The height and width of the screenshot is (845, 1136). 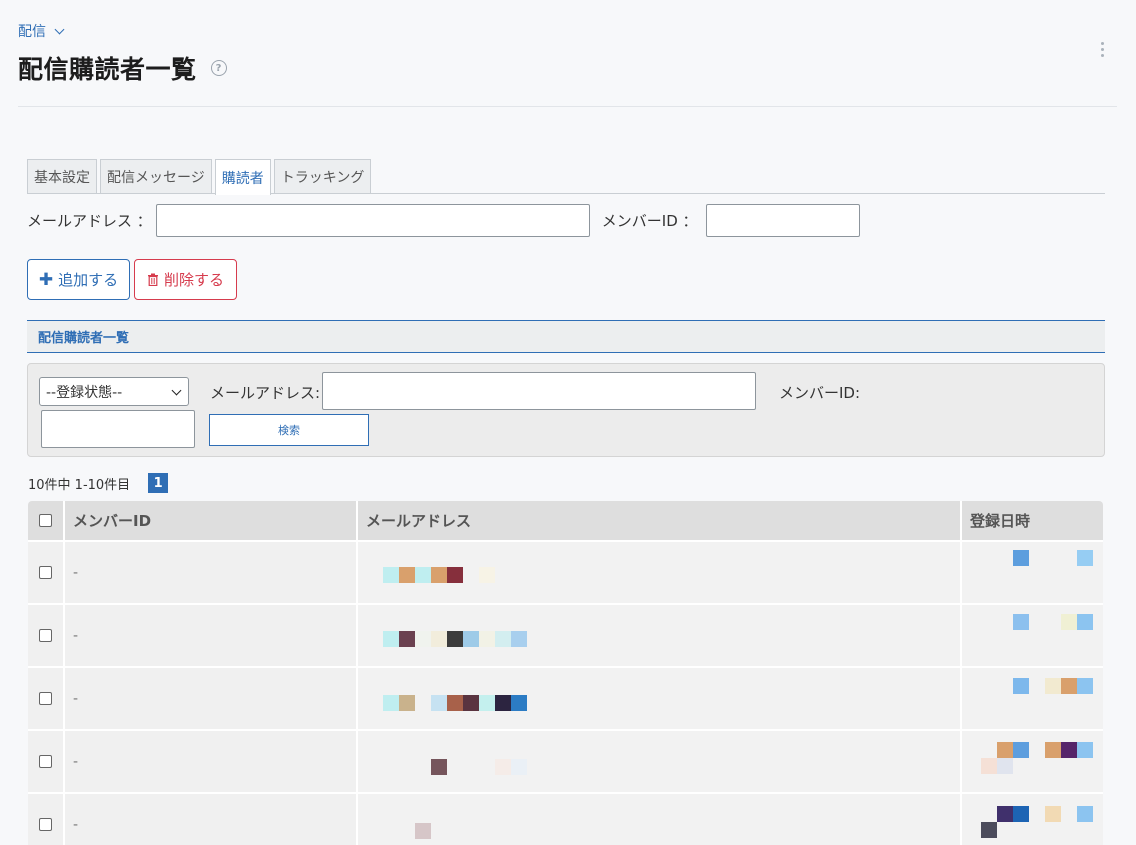 What do you see at coordinates (782, 220) in the screenshot?
I see `member-id-field` at bounding box center [782, 220].